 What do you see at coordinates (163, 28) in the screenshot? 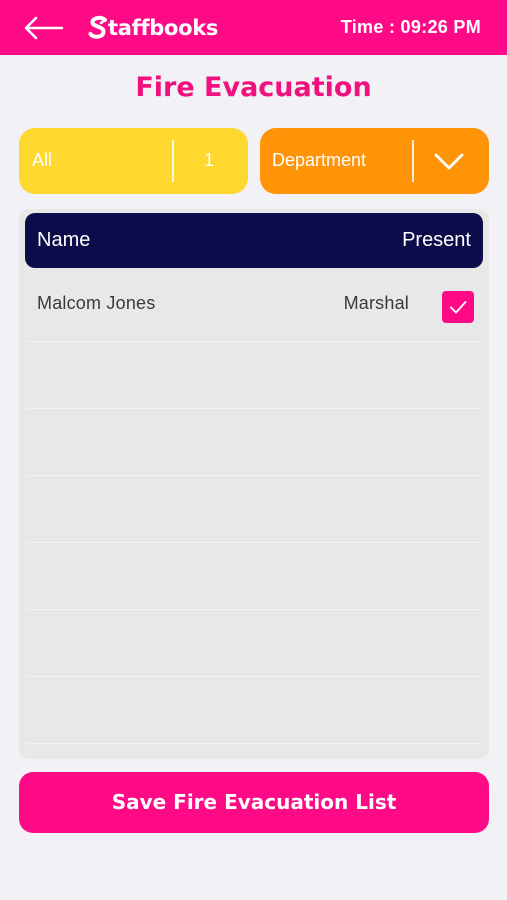
I see `brand-name: taffbooks` at bounding box center [163, 28].